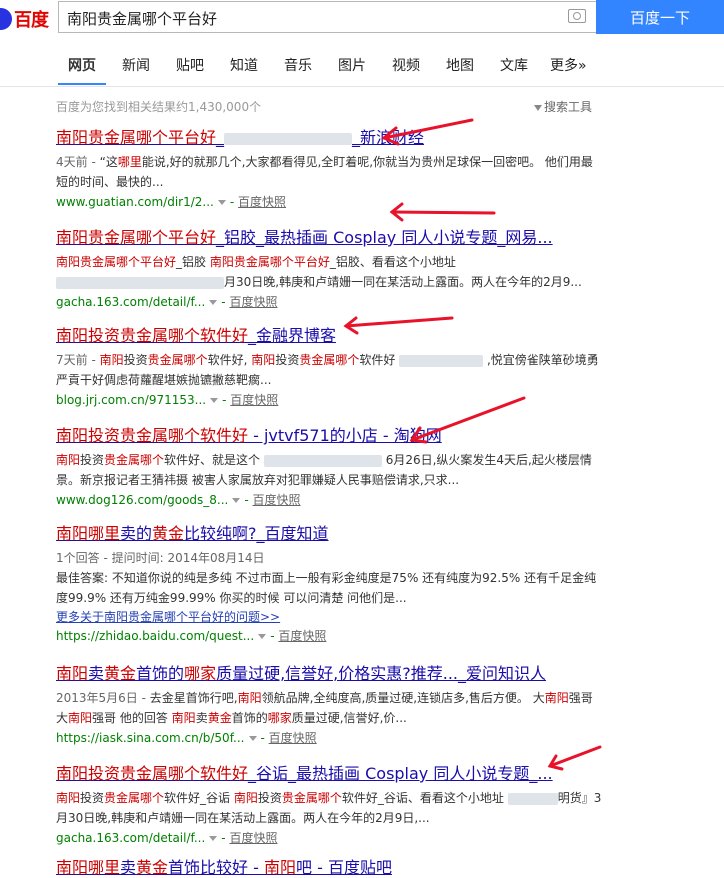 This screenshot has height=878, width=724. Describe the element at coordinates (159, 107) in the screenshot. I see `result-count: 百度为您找到相关结果约1,430,000个` at that location.